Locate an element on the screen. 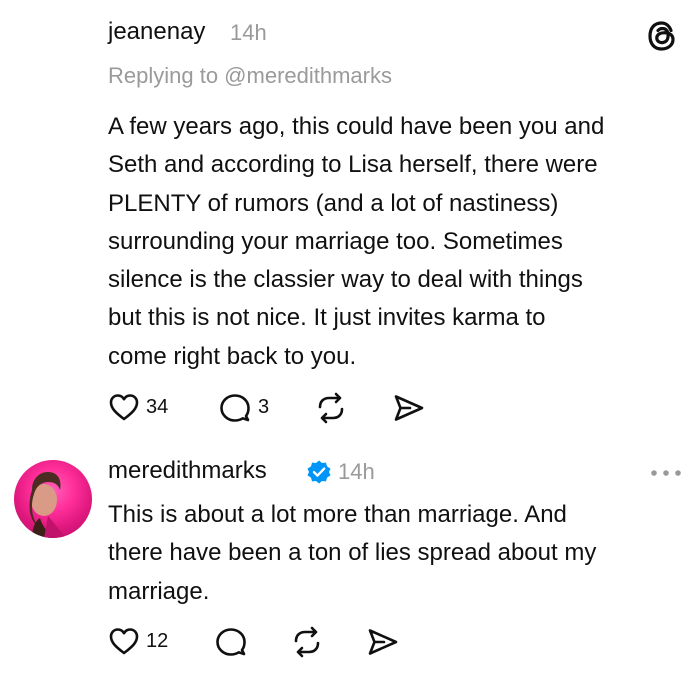 The height and width of the screenshot is (684, 700). post2-timestamp: 14h is located at coordinates (356, 471).